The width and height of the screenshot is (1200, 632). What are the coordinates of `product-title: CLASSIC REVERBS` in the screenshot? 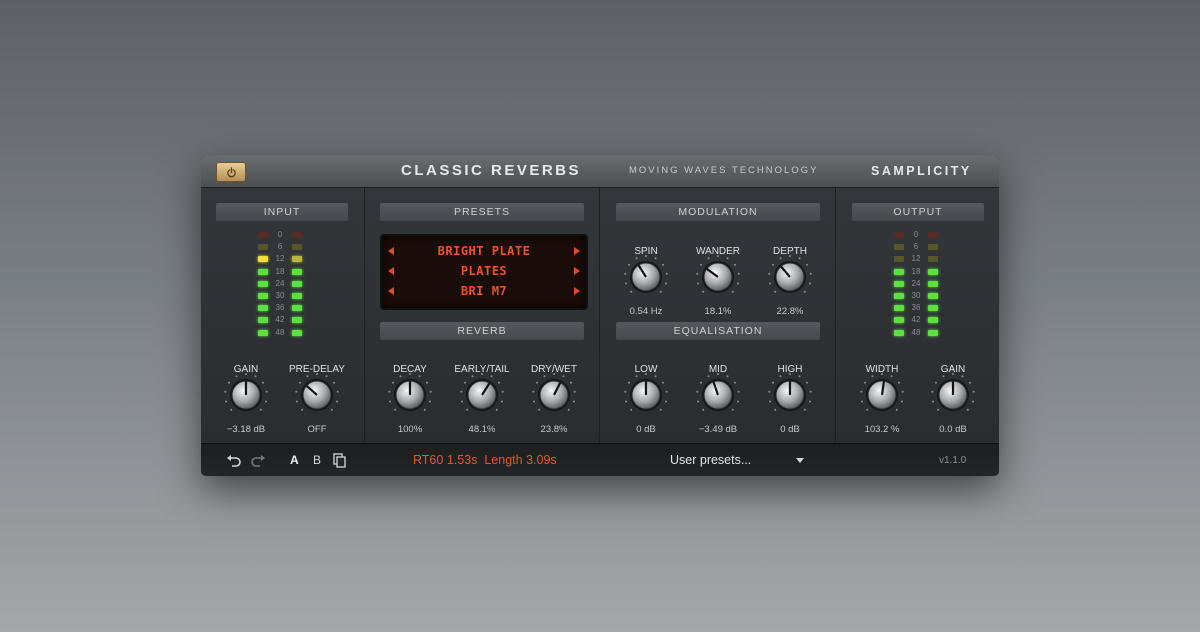 It's located at (491, 170).